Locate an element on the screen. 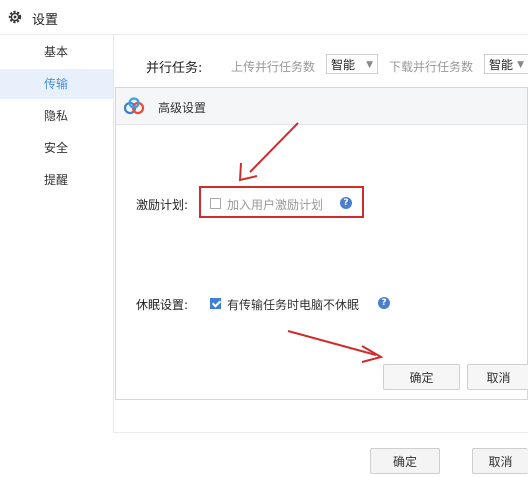  sidebar-item-security: 安全 is located at coordinates (56, 148).